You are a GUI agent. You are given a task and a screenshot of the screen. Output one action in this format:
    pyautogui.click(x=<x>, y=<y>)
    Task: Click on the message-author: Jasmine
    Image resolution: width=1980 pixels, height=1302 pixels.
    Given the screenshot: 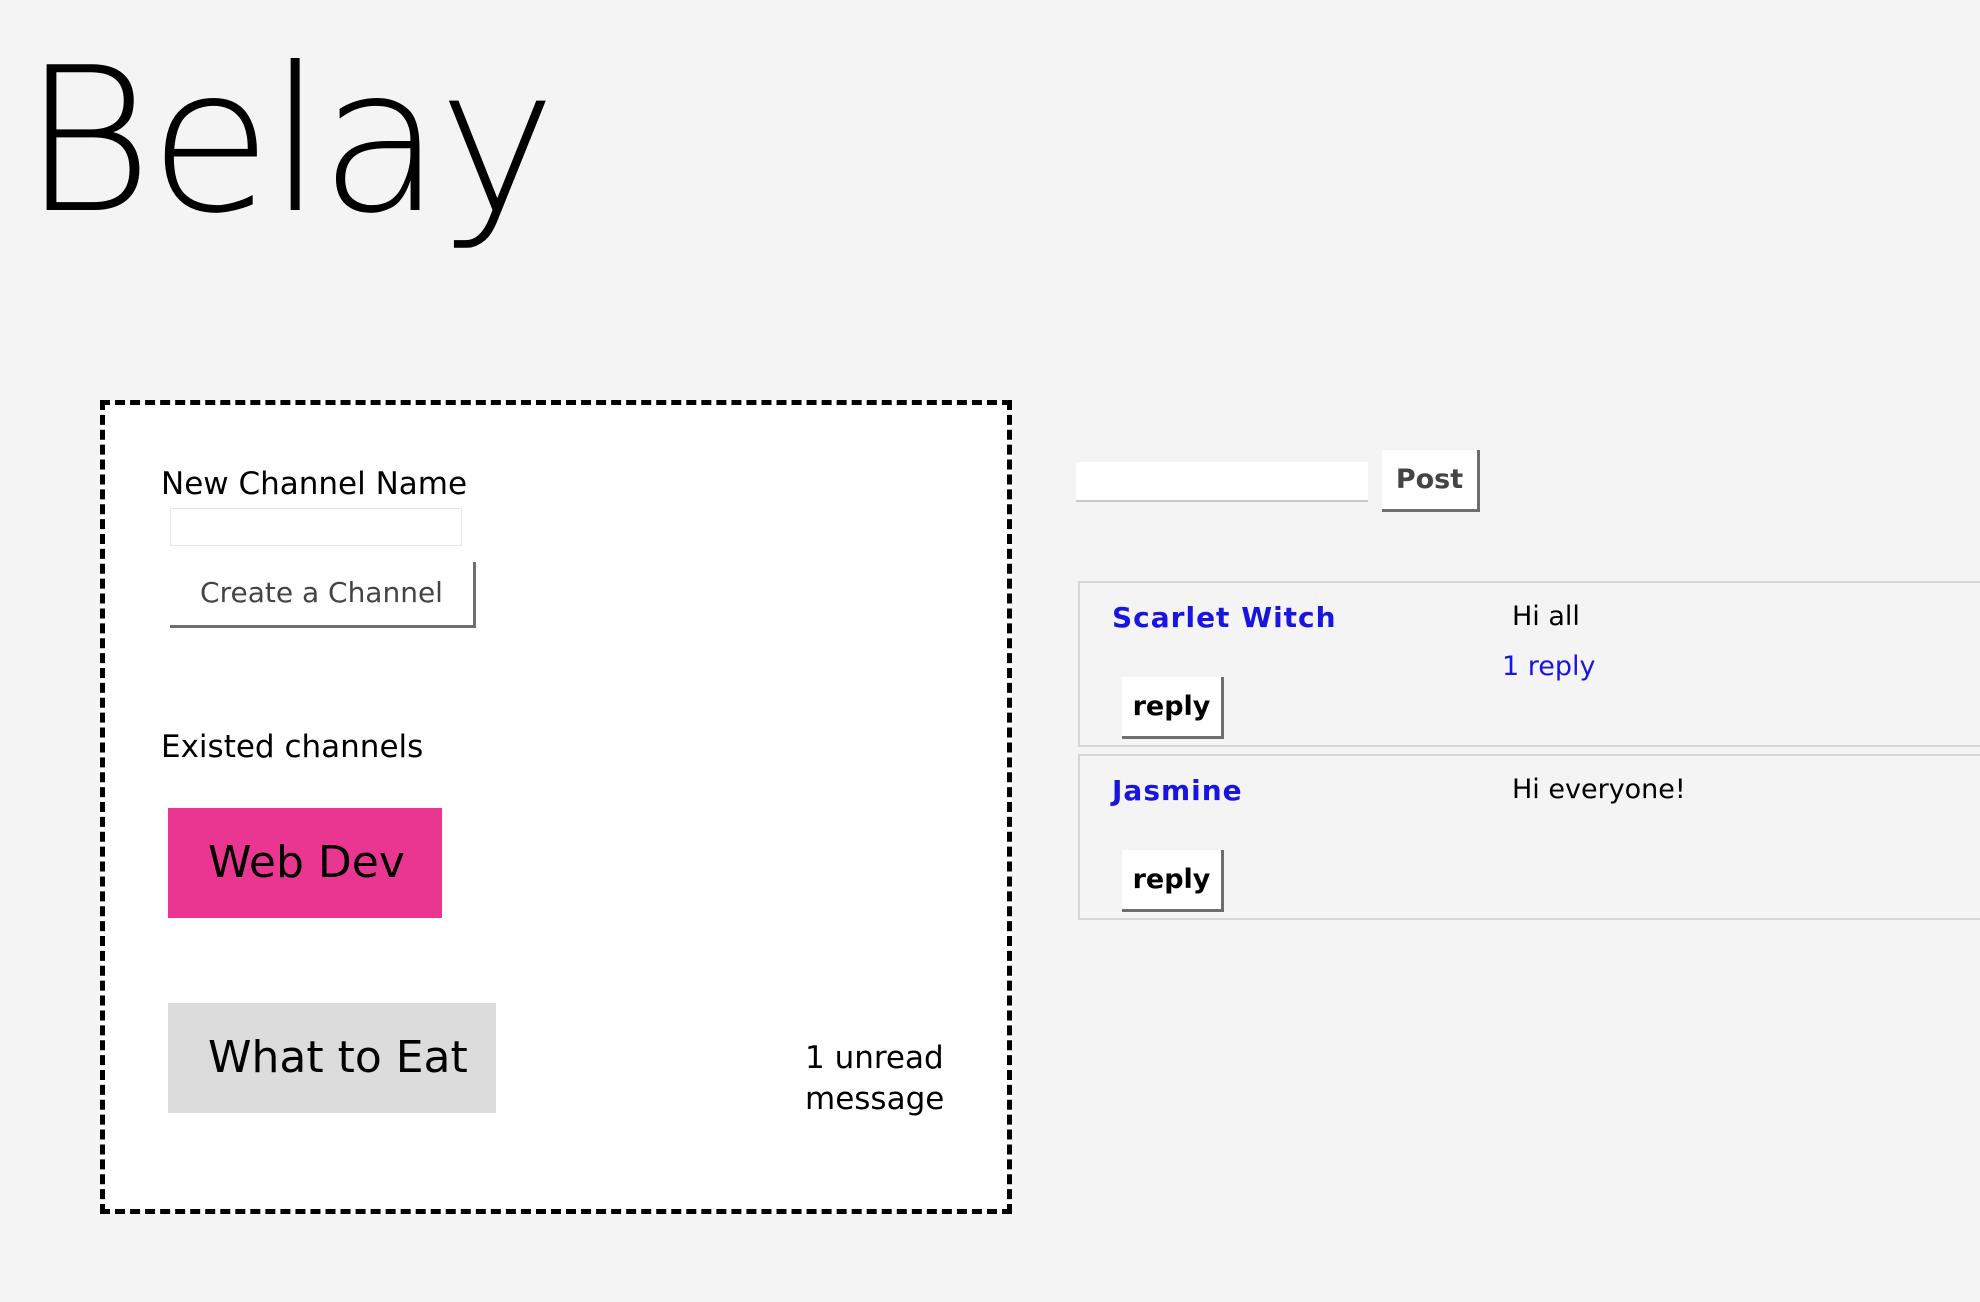 What is the action you would take?
    pyautogui.click(x=1177, y=790)
    